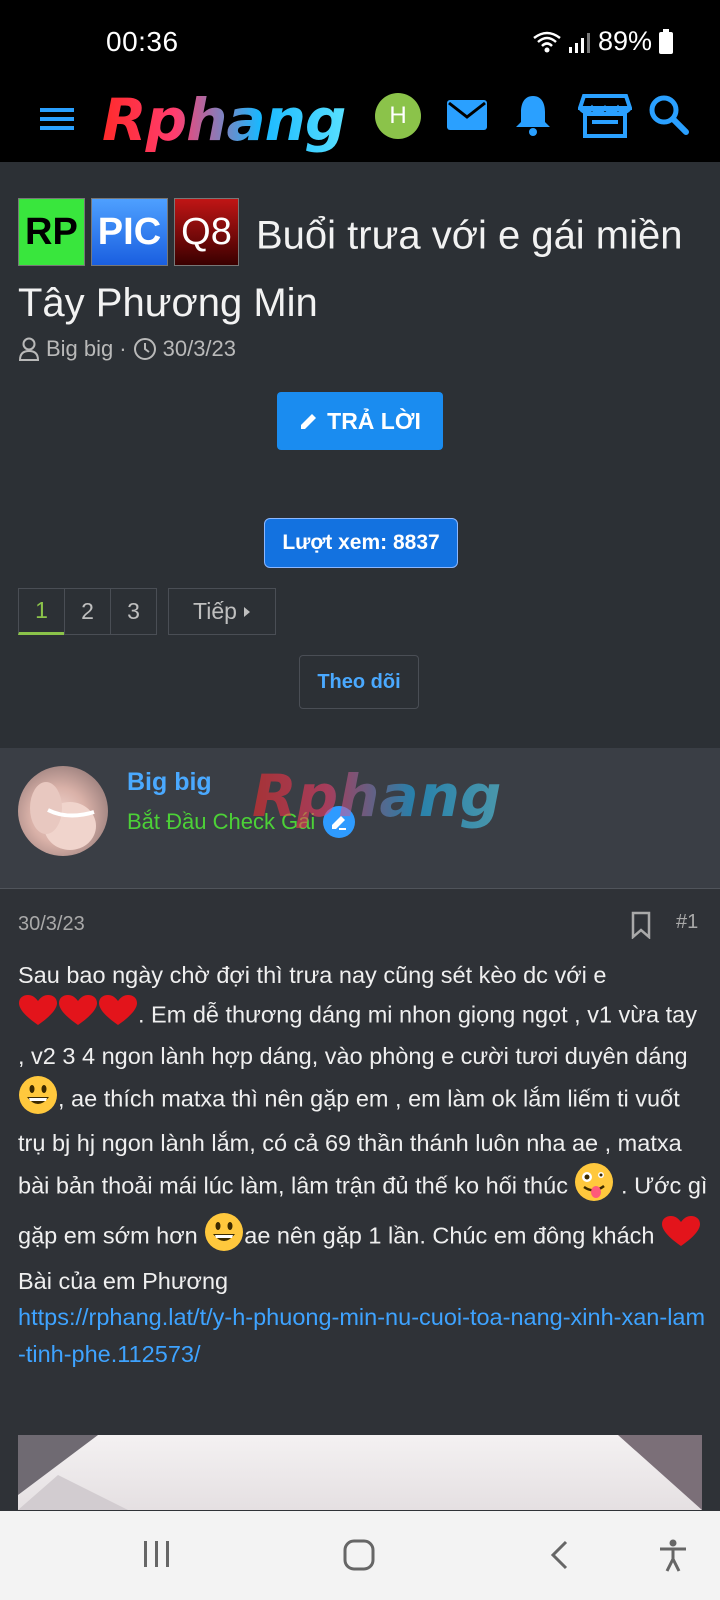 This screenshot has height=1600, width=720. What do you see at coordinates (666, 41) in the screenshot?
I see `battery-icon` at bounding box center [666, 41].